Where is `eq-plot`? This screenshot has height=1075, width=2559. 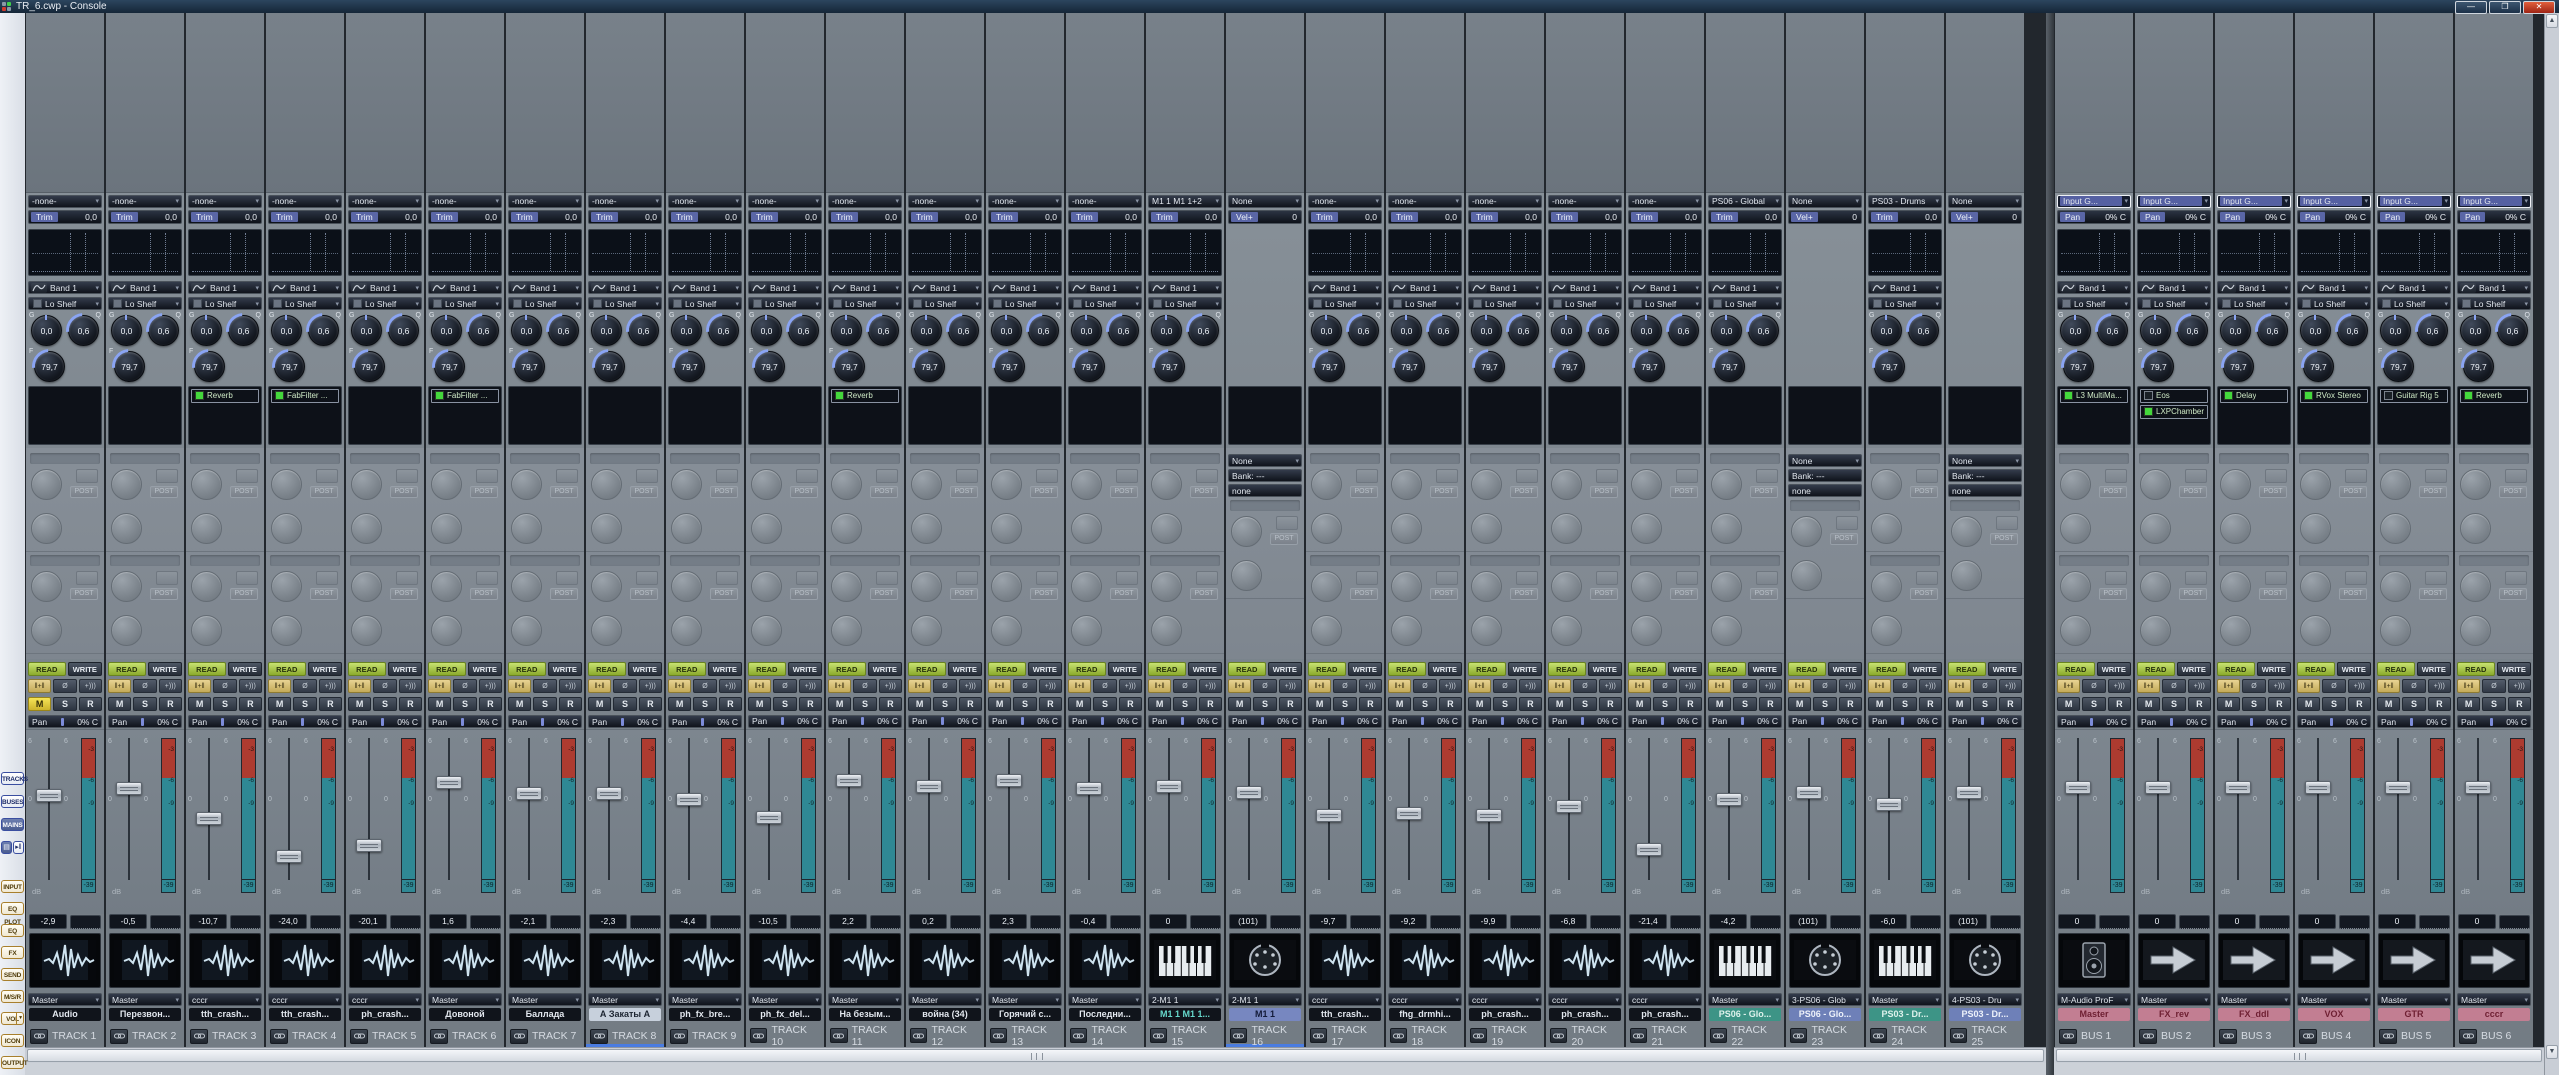 eq-plot is located at coordinates (1665, 252).